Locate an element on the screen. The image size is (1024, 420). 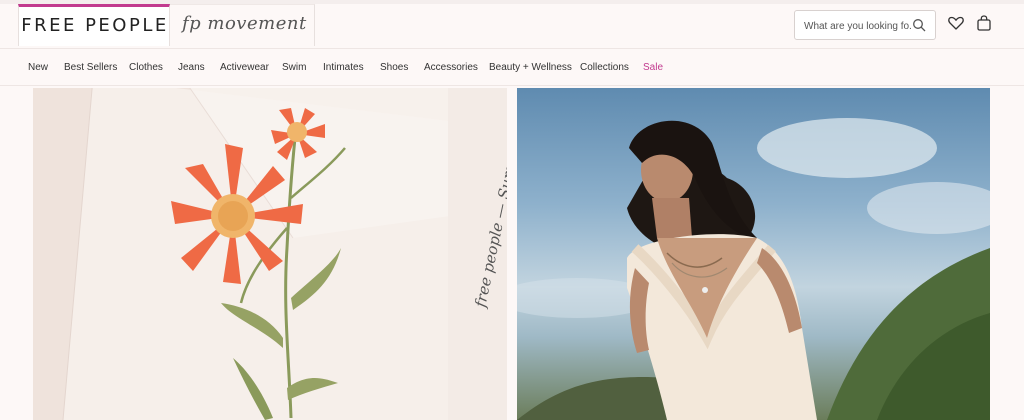
brand-tab-fp-movement: fp movement is located at coordinates (242, 25).